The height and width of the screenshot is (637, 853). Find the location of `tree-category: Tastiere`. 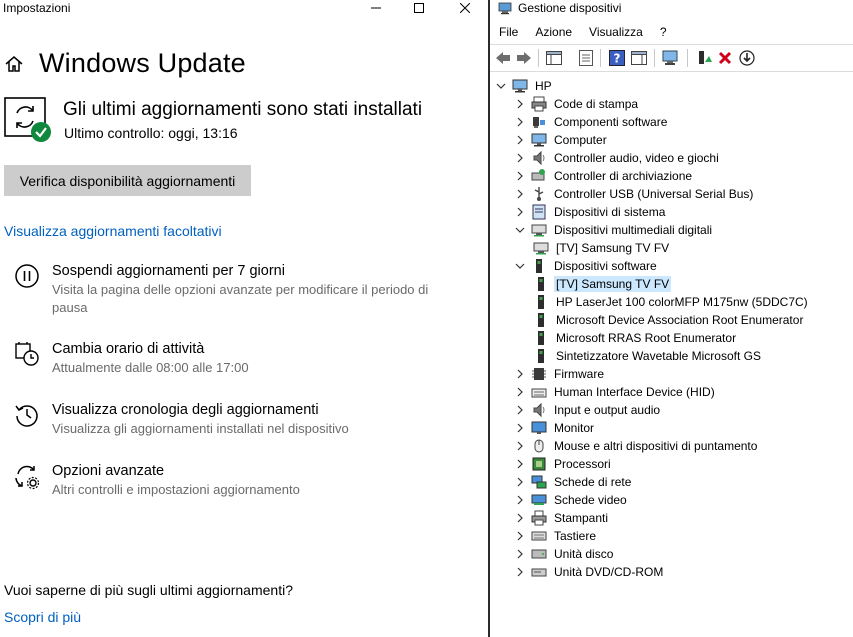

tree-category: Tastiere is located at coordinates (556, 536).